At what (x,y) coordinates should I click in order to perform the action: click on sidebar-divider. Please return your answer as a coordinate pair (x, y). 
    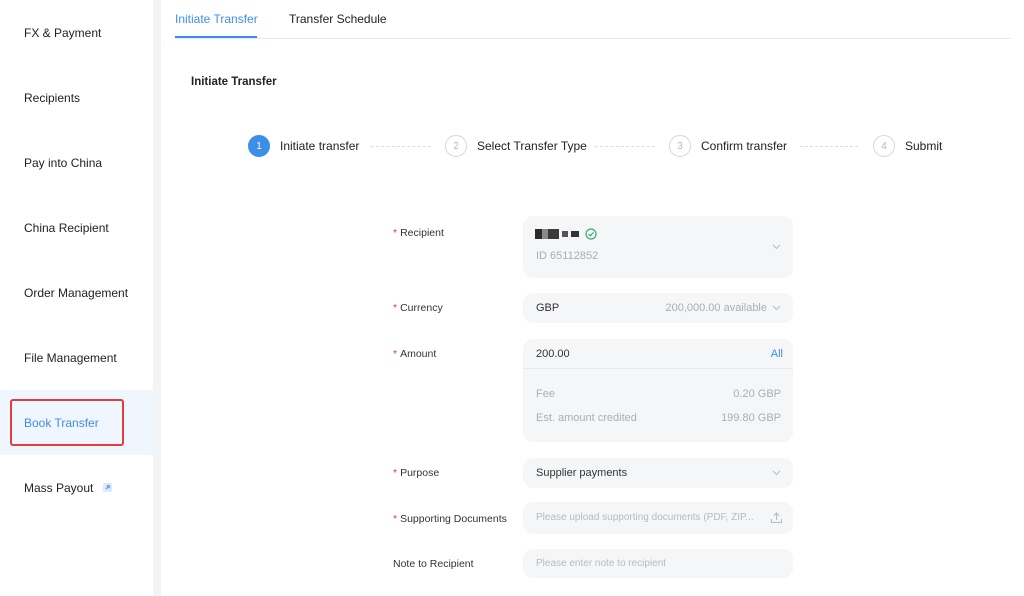
    Looking at the image, I should click on (157, 298).